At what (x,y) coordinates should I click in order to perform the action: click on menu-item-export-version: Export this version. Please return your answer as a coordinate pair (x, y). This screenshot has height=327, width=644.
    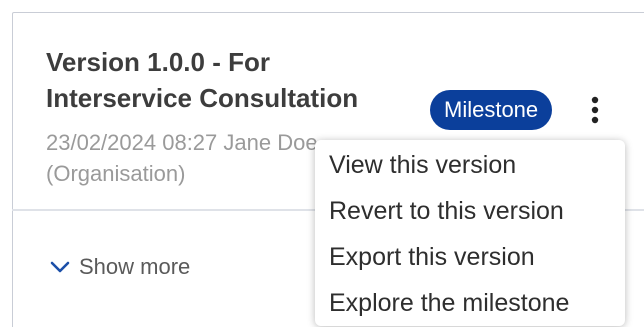
    Looking at the image, I should click on (470, 257).